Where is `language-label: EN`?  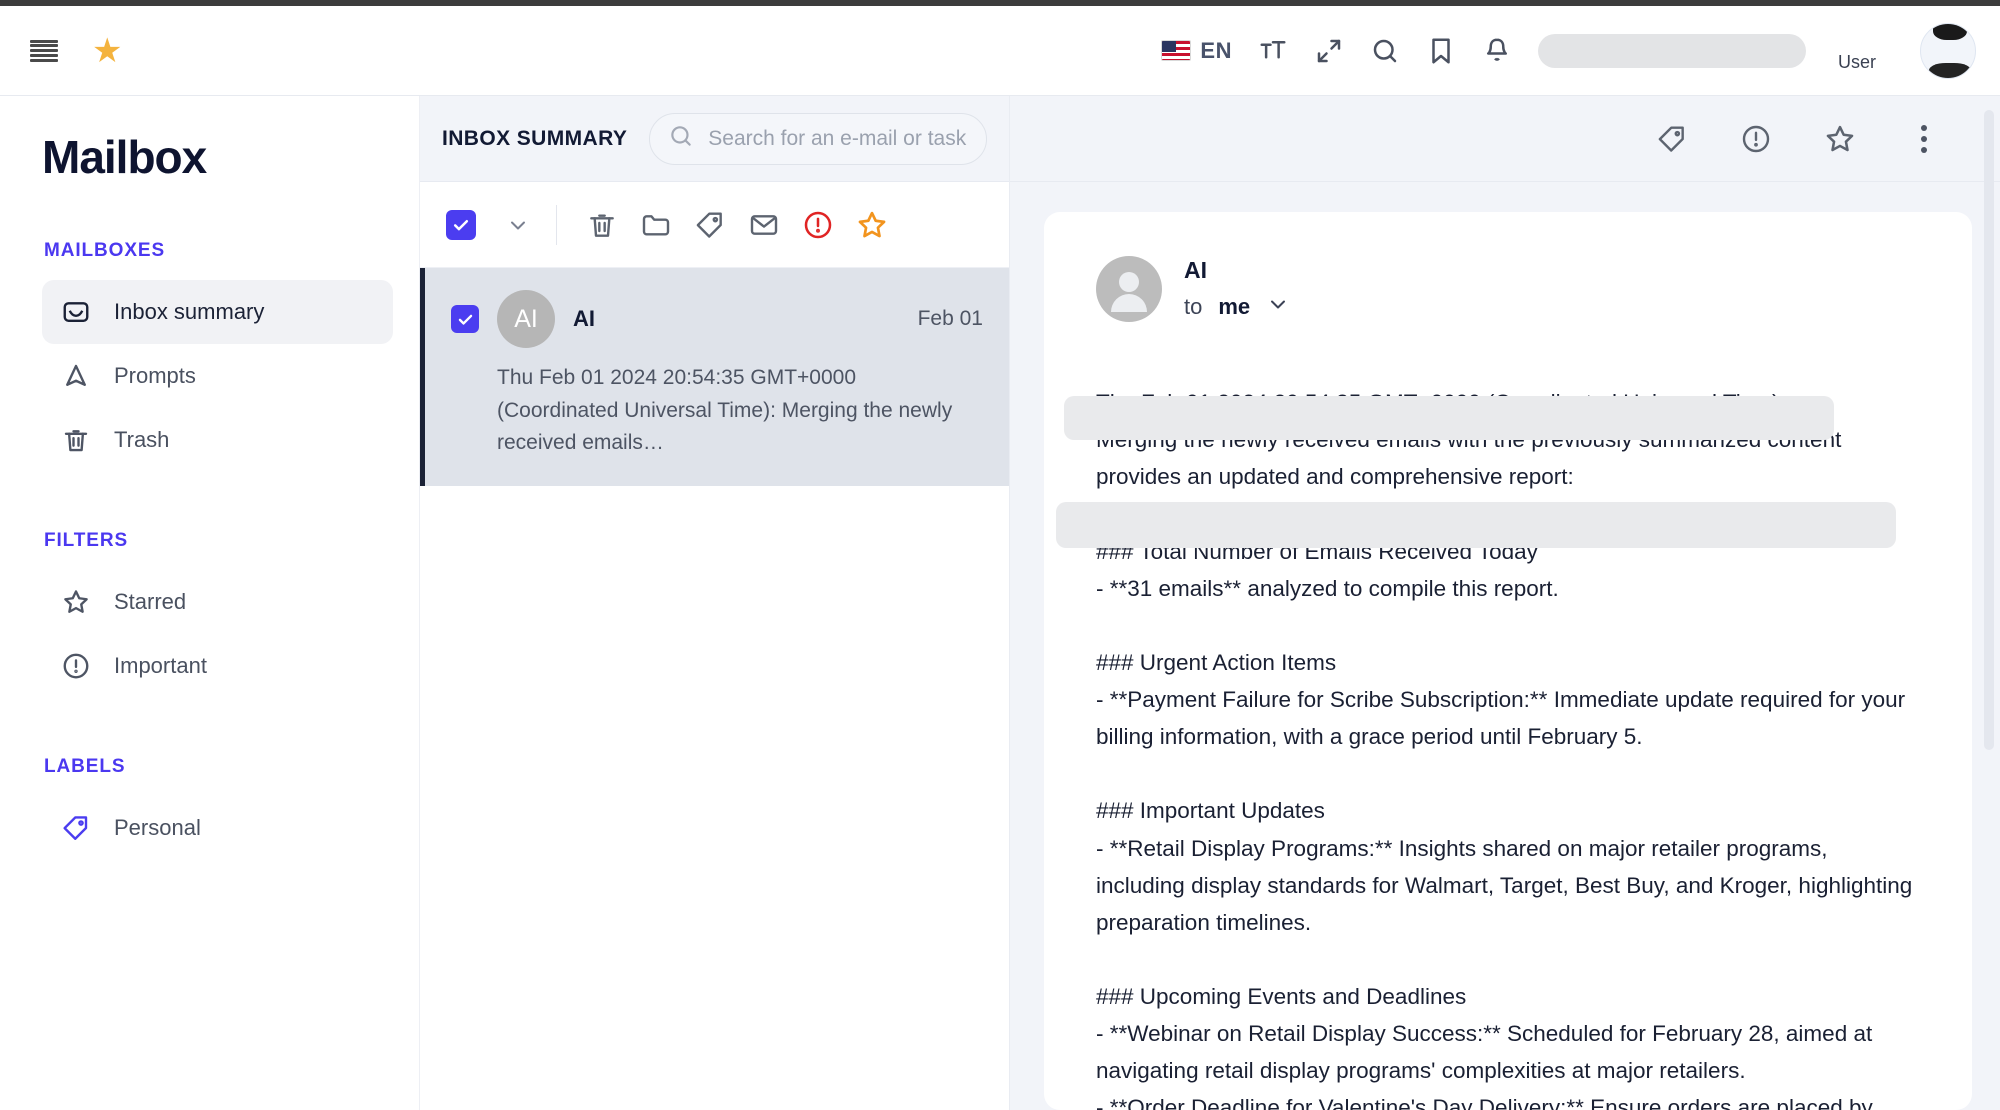
language-label: EN is located at coordinates (1216, 50).